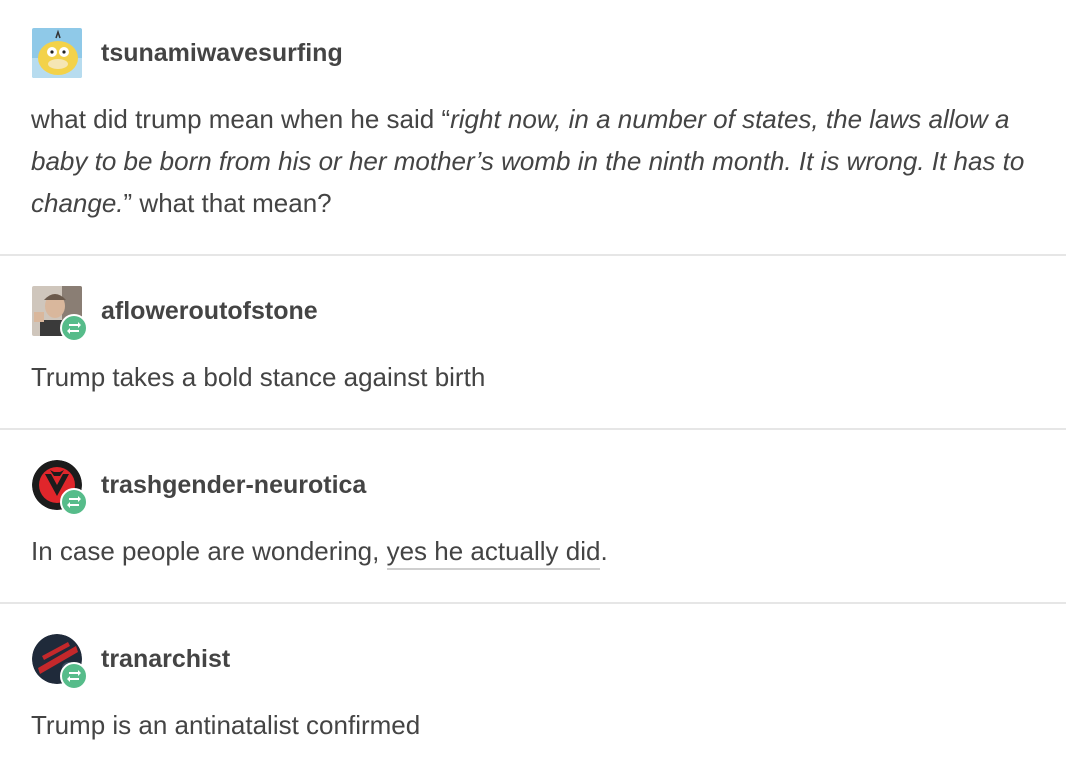 The width and height of the screenshot is (1066, 770). What do you see at coordinates (227, 203) in the screenshot?
I see `post-text-after: ” what that mean?` at bounding box center [227, 203].